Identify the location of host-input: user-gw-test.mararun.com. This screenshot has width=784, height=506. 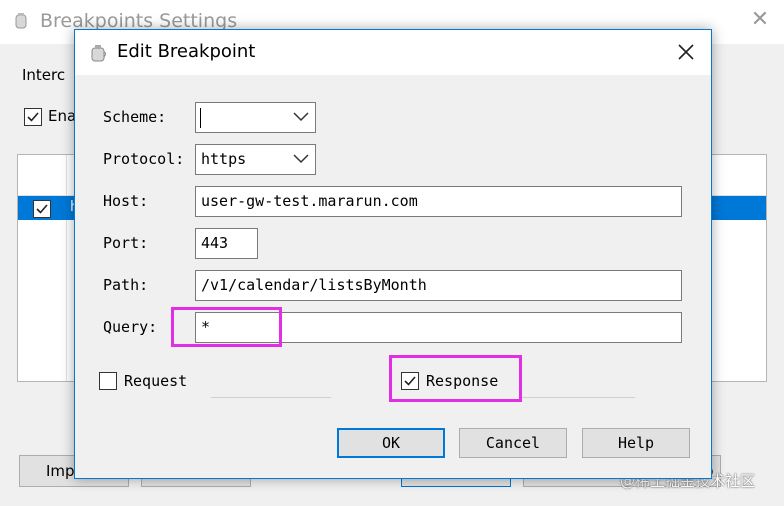
(438, 201).